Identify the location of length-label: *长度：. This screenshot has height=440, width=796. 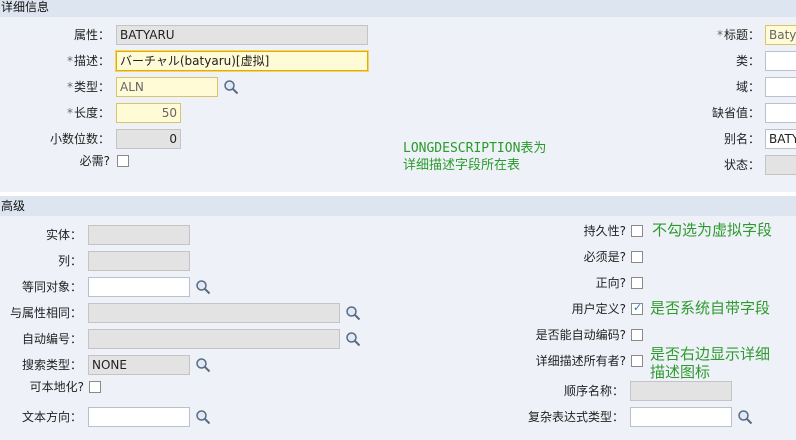
(88, 113).